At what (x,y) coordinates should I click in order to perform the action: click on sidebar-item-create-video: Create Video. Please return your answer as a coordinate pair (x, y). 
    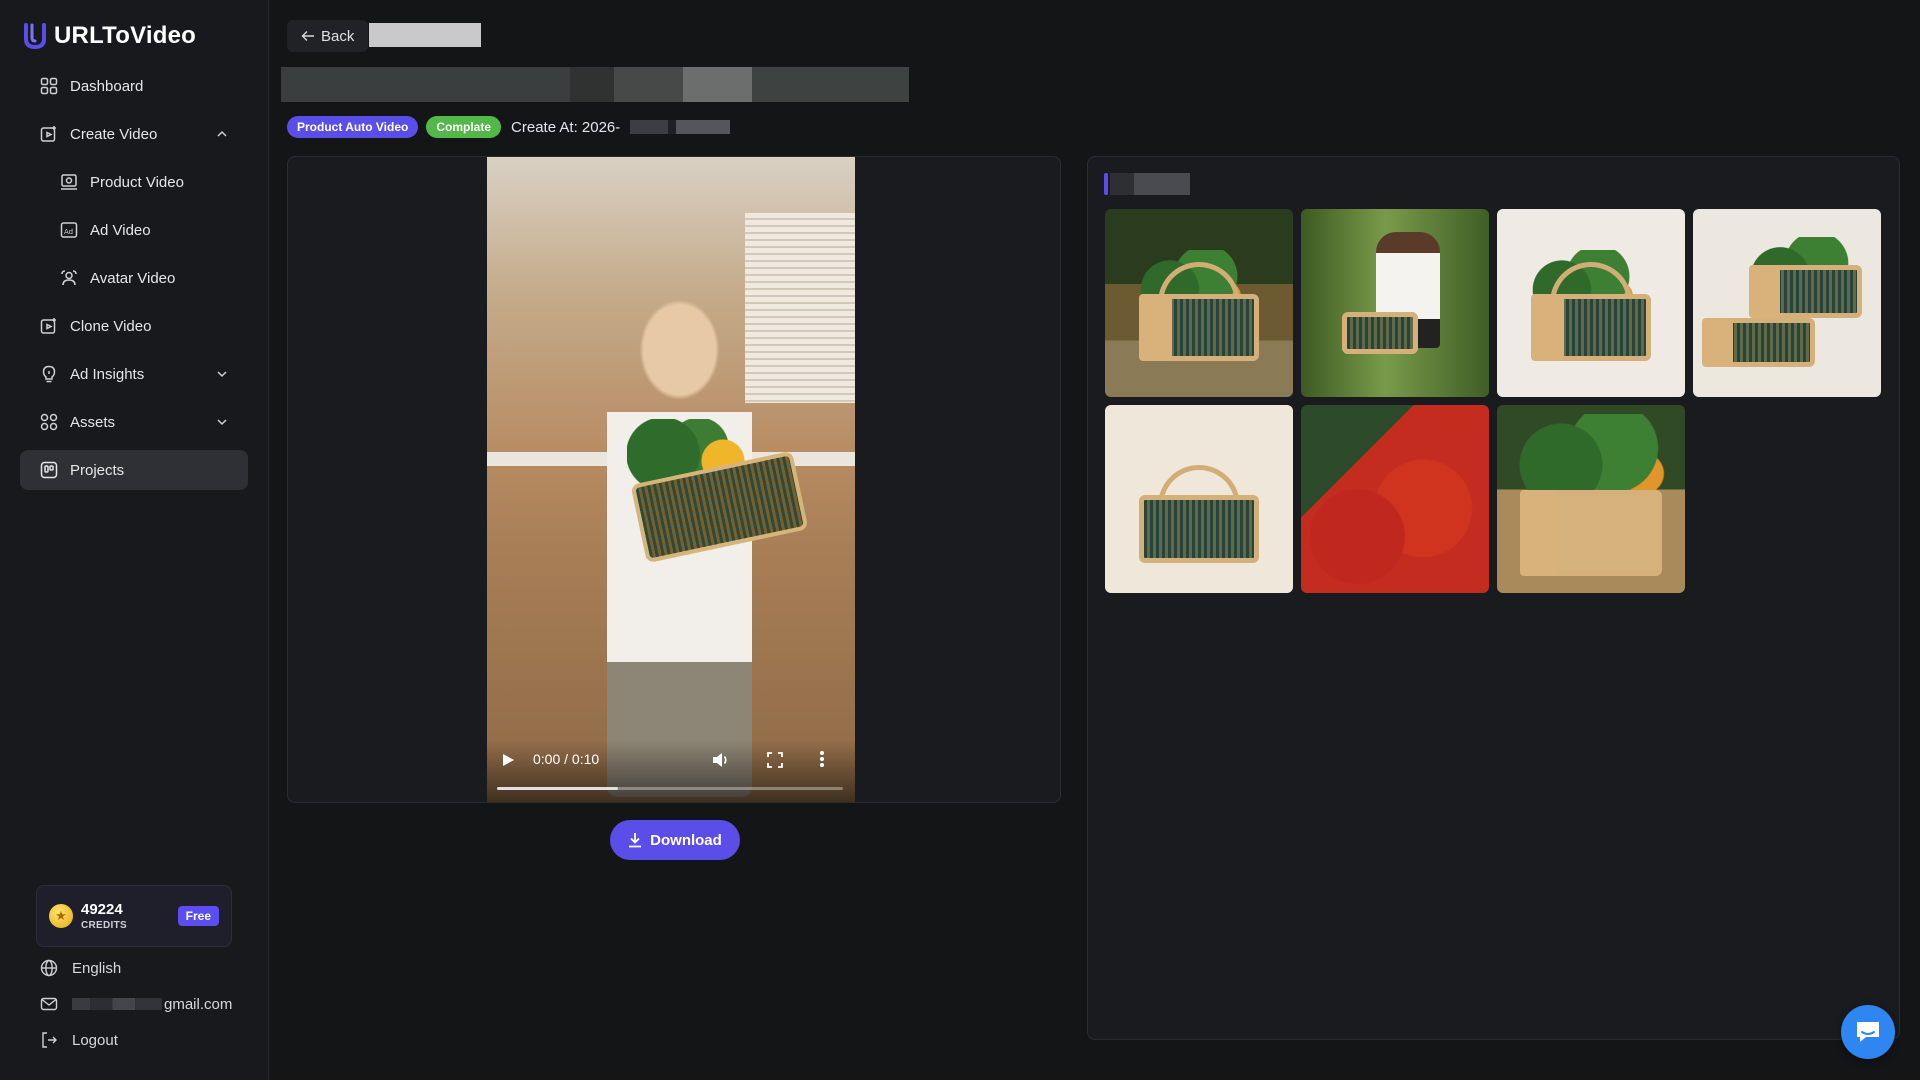
    Looking at the image, I should click on (134, 134).